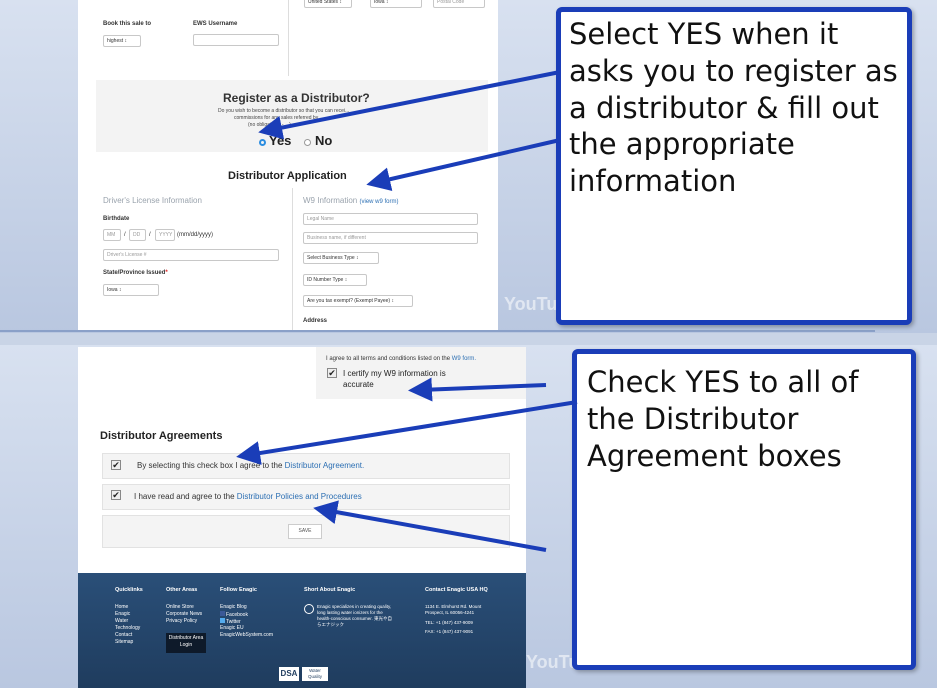 This screenshot has height=688, width=937. What do you see at coordinates (463, 164) in the screenshot?
I see `arrow-to-application` at bounding box center [463, 164].